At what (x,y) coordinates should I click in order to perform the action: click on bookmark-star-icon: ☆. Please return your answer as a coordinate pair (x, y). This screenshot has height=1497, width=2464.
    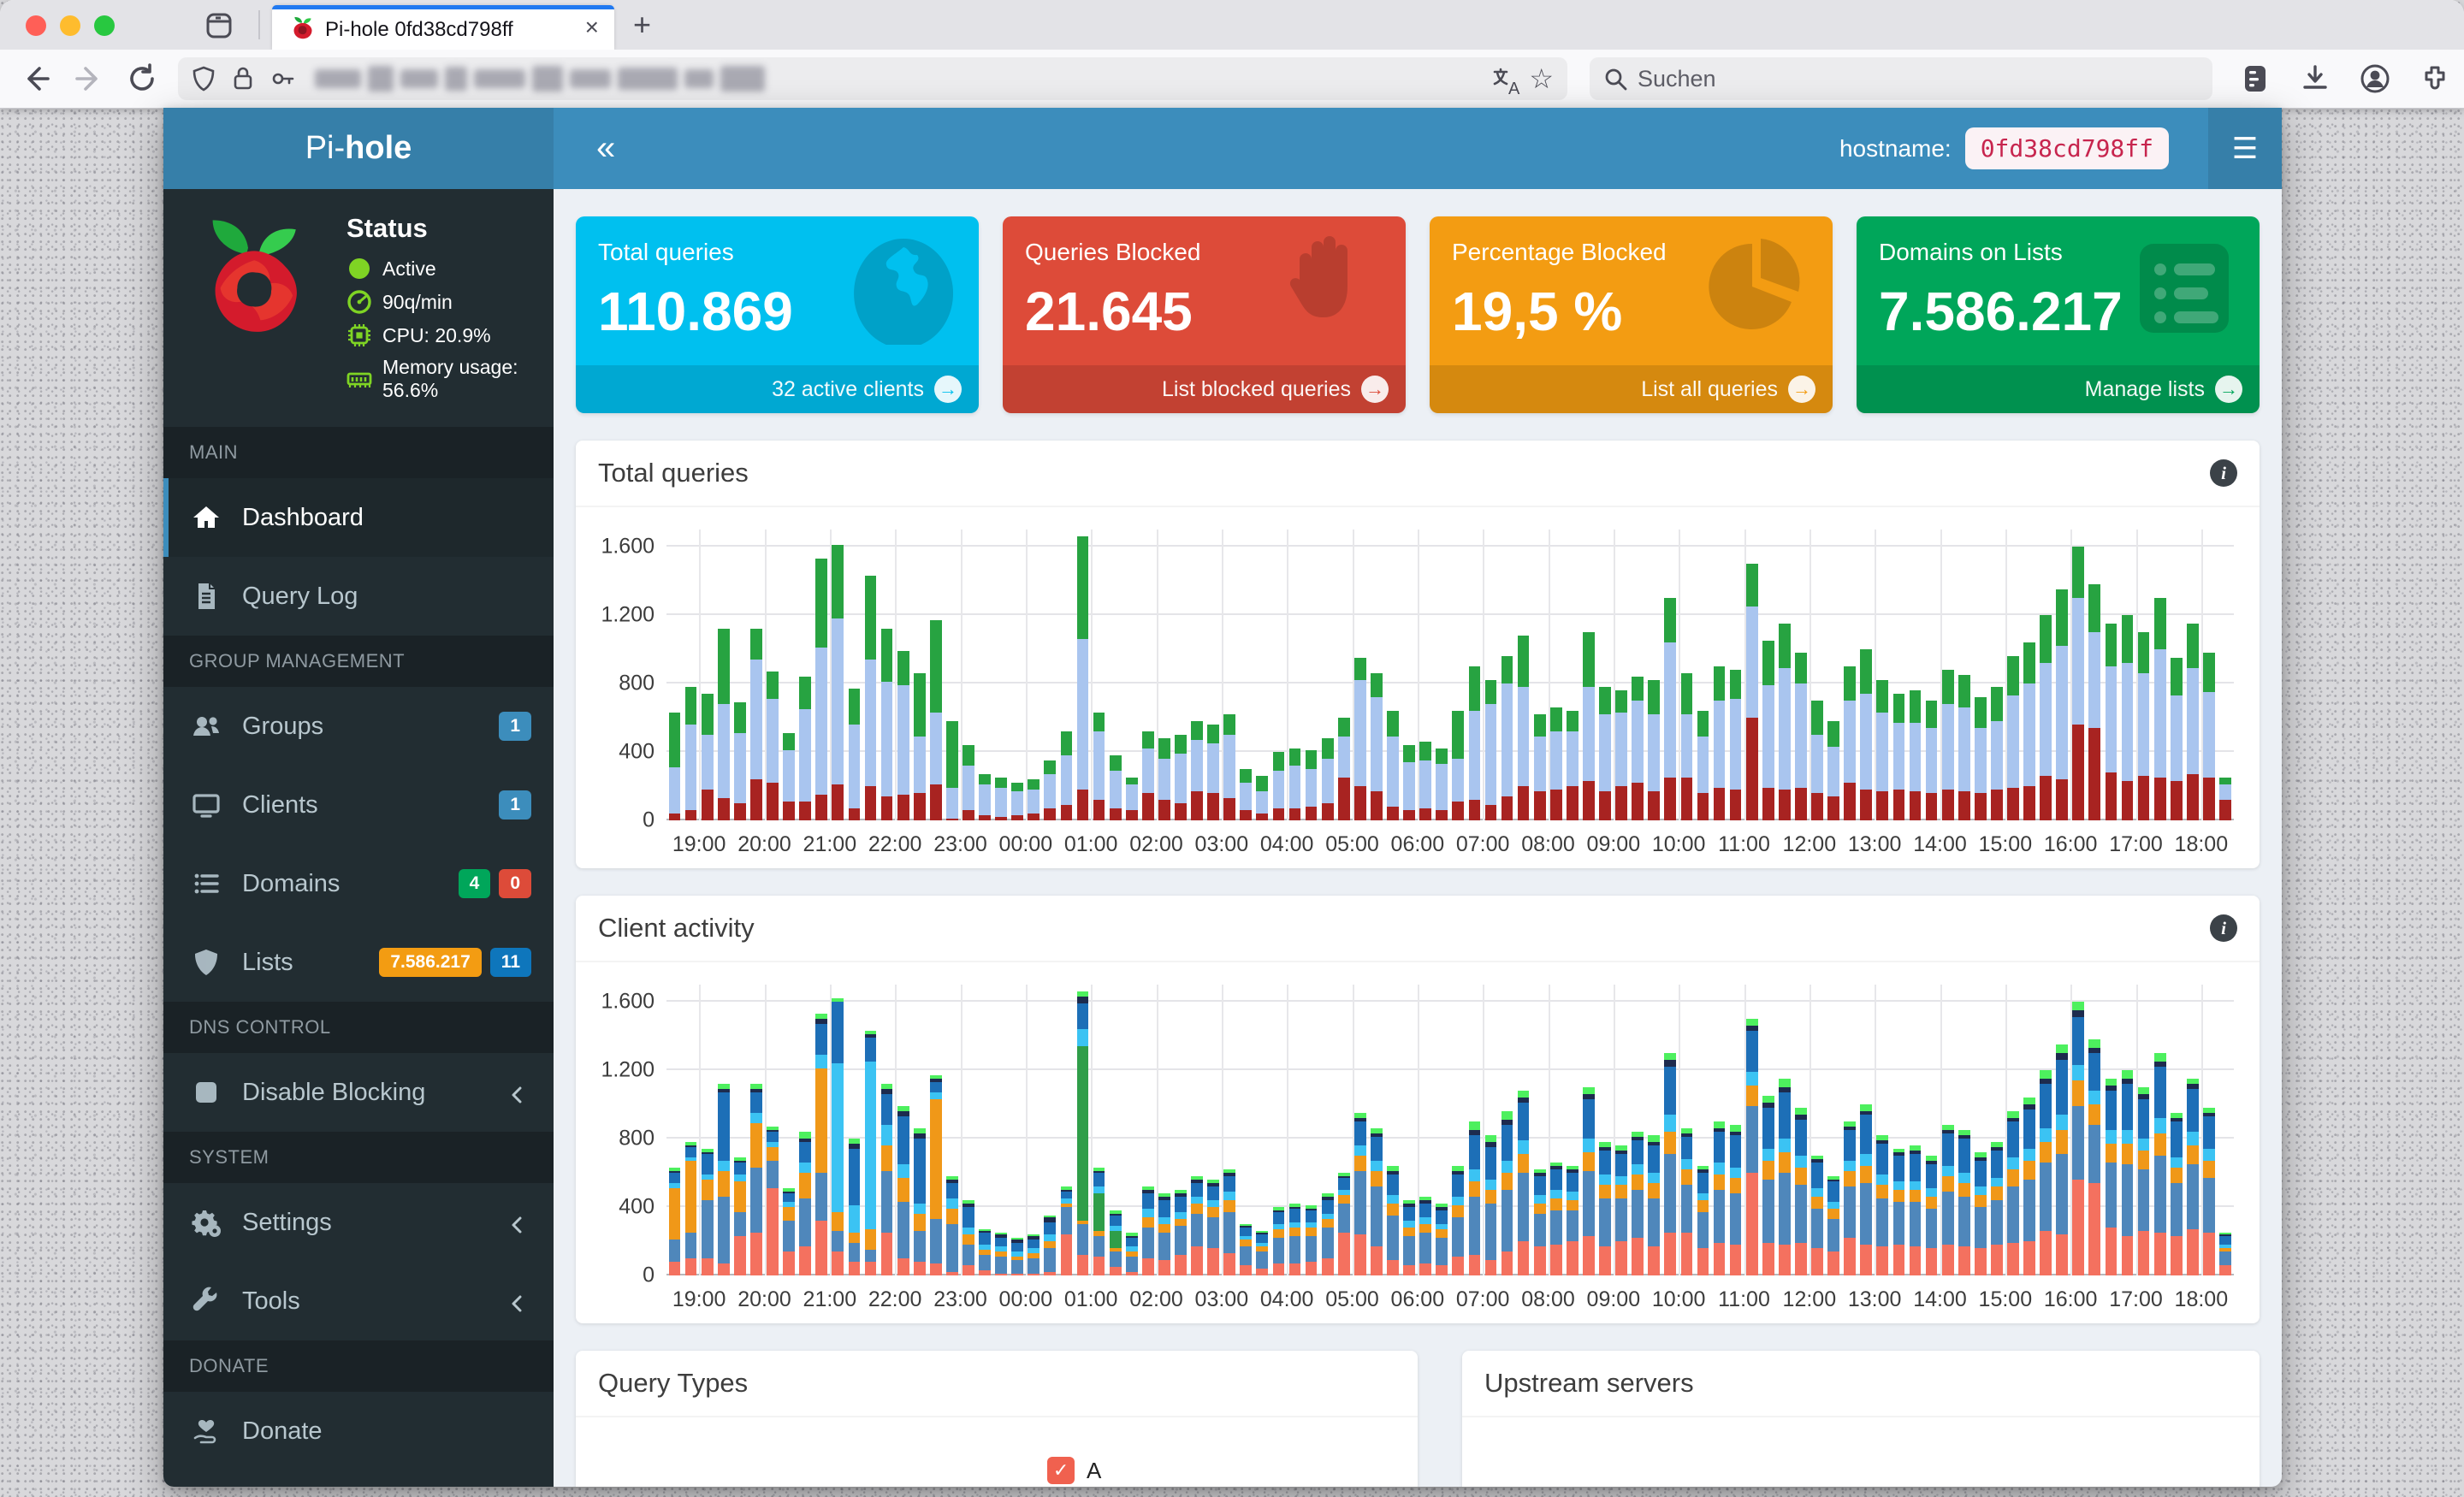
    Looking at the image, I should click on (1541, 78).